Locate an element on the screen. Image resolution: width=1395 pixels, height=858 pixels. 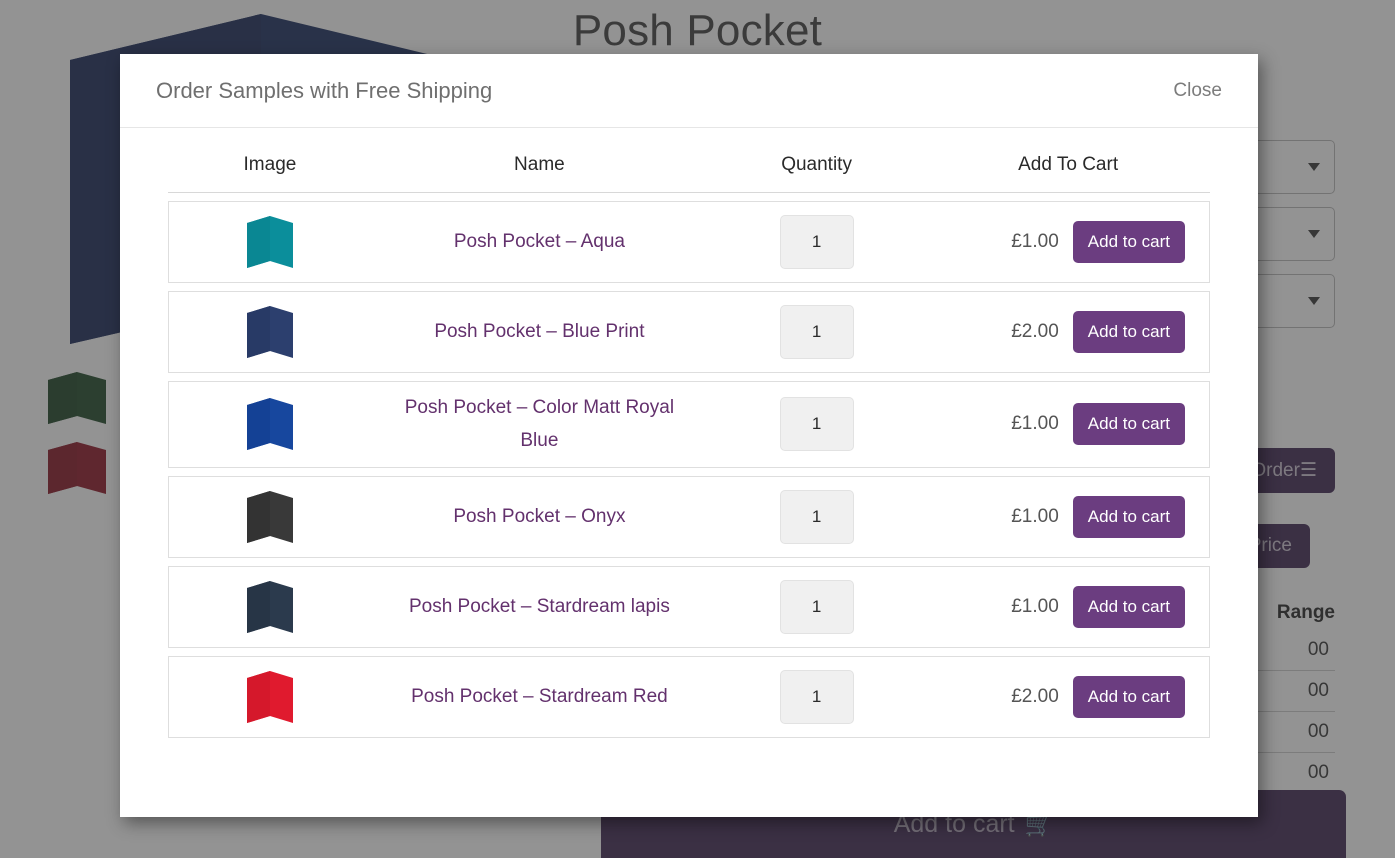
product-name-cell: Posh Pocket – Stardream Red is located at coordinates (539, 696).